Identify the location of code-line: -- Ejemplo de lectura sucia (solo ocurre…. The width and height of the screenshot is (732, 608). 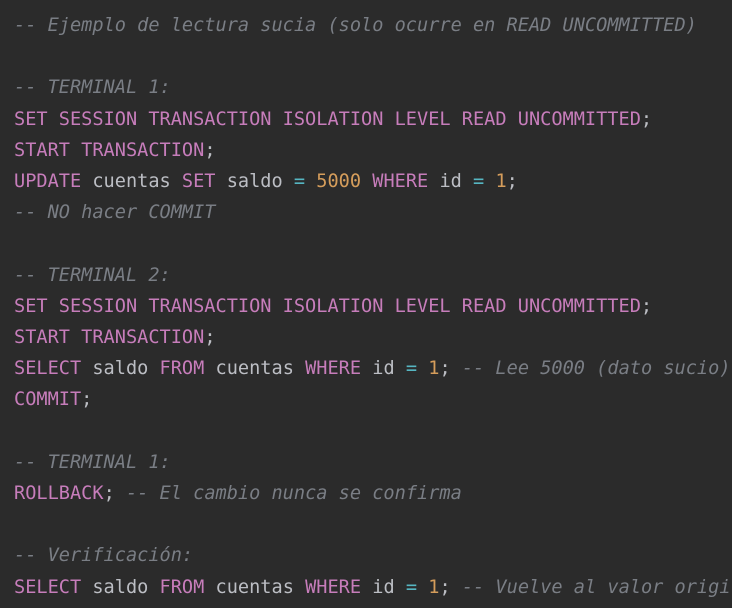
(355, 25).